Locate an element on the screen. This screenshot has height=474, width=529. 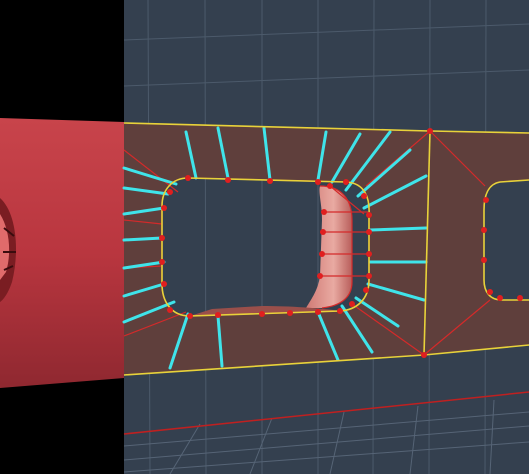
second-hole is located at coordinates (506, 240).